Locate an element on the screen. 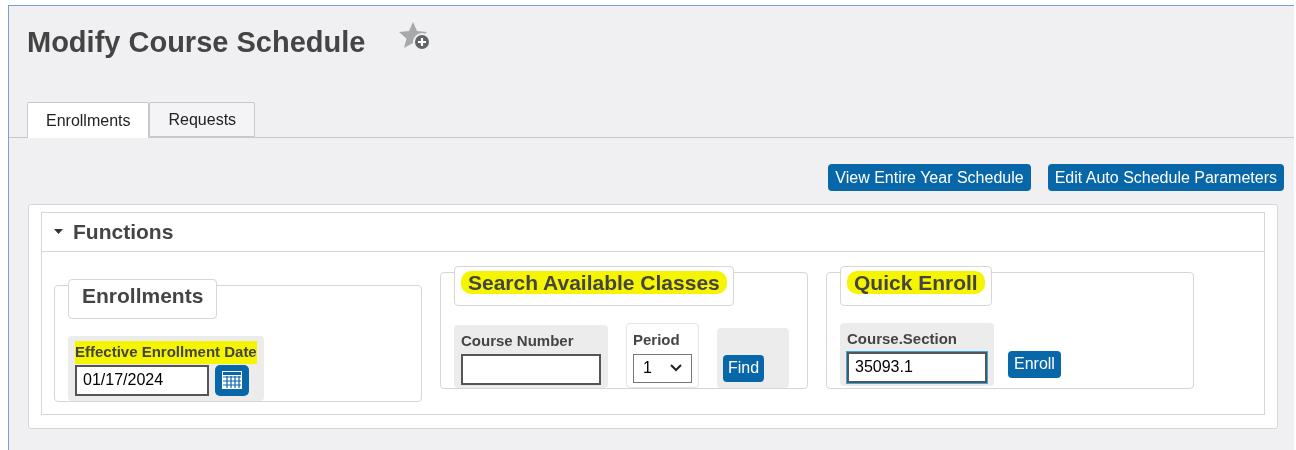 Image resolution: width=1296 pixels, height=450 pixels. group-legend: Enrollments is located at coordinates (143, 295).